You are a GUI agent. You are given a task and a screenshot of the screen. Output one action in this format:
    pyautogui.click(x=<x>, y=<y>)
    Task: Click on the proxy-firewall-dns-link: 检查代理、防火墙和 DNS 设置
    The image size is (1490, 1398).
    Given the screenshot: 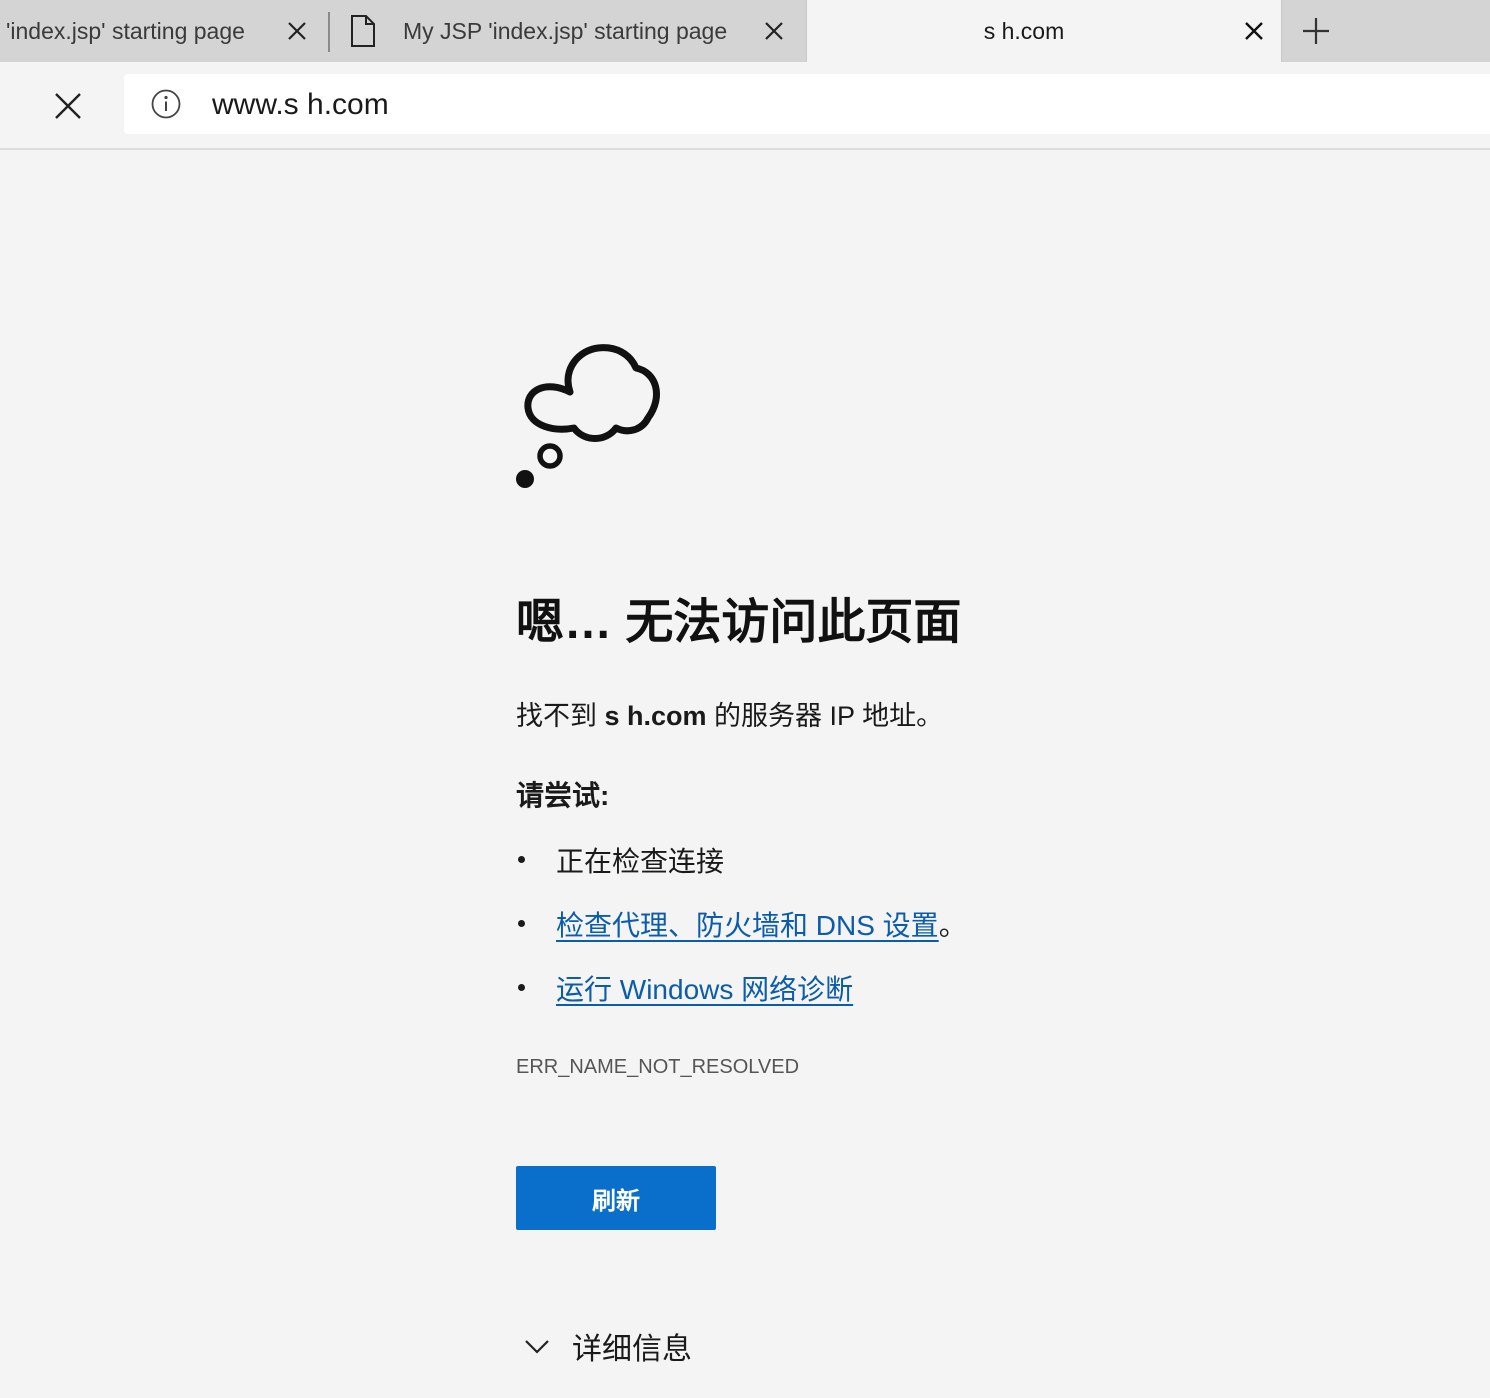 What is the action you would take?
    pyautogui.click(x=747, y=925)
    